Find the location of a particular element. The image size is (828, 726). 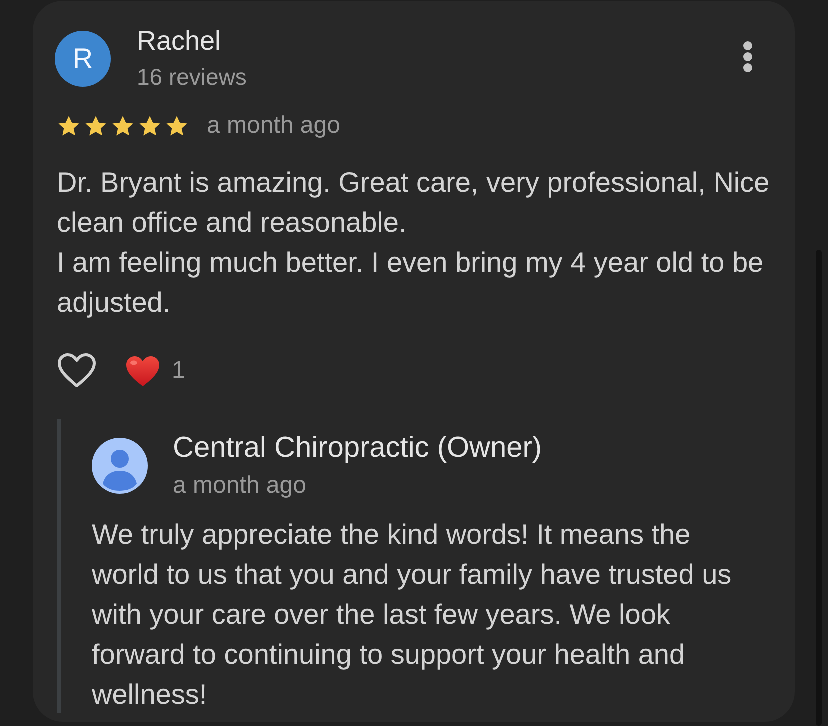

heart-emoji-icon is located at coordinates (143, 371).